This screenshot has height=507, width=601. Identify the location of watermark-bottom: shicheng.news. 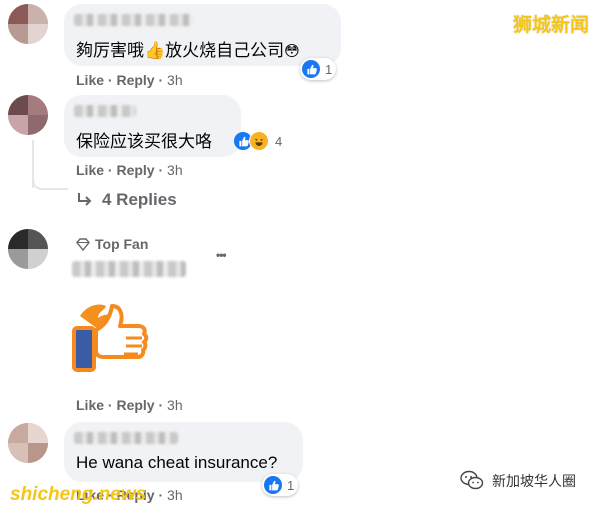
(78, 494).